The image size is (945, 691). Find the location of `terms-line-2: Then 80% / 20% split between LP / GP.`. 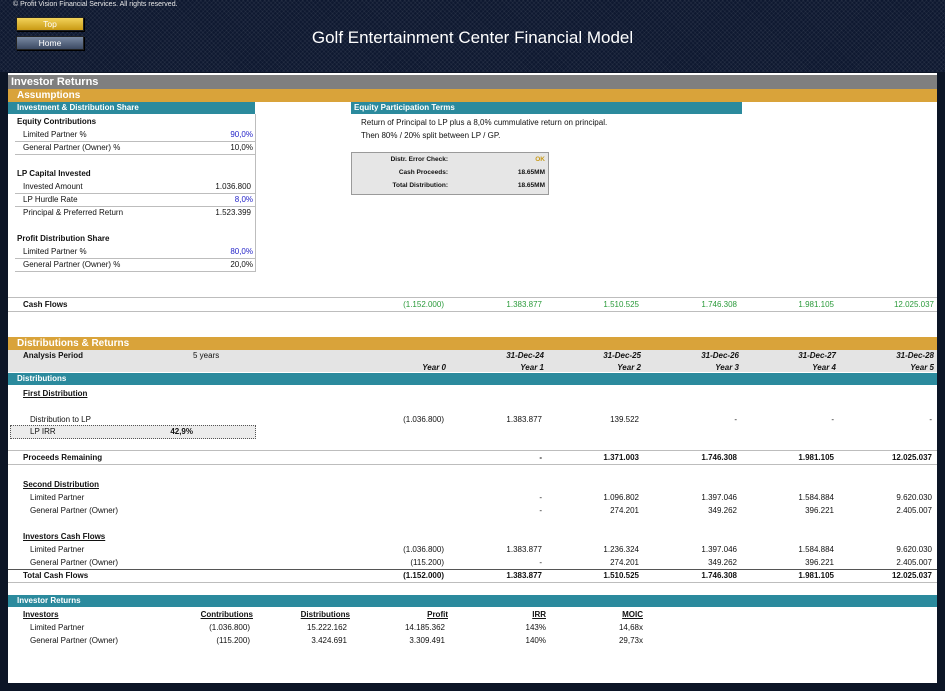

terms-line-2: Then 80% / 20% split between LP / GP. is located at coordinates (430, 136).